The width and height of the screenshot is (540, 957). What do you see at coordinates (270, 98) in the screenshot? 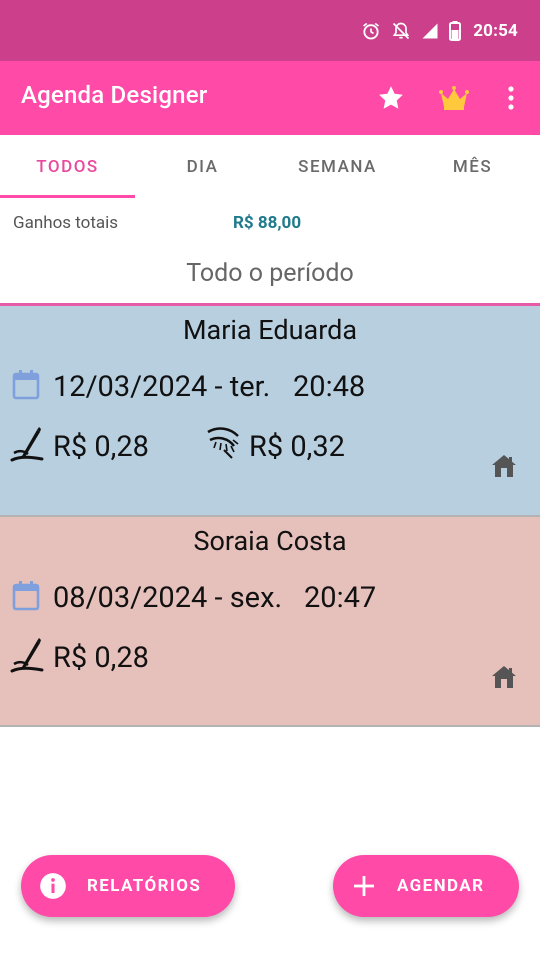
I see `app-bar: Agenda Designer` at bounding box center [270, 98].